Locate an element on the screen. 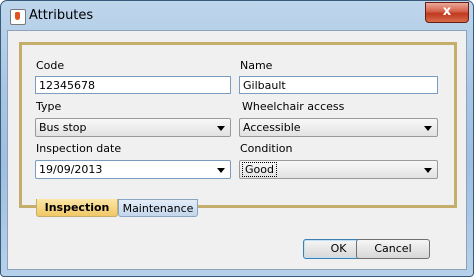 Image resolution: width=474 pixels, height=277 pixels. close-button: x is located at coordinates (447, 12).